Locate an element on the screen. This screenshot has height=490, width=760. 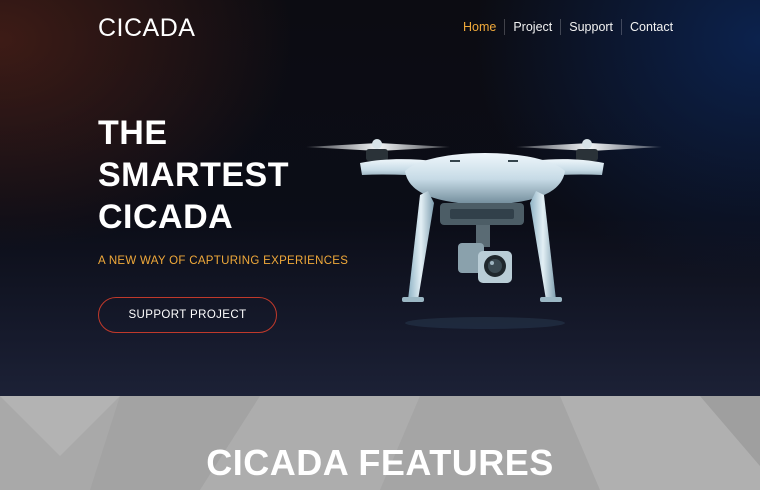
nav-item-contact: Contact is located at coordinates (651, 27).